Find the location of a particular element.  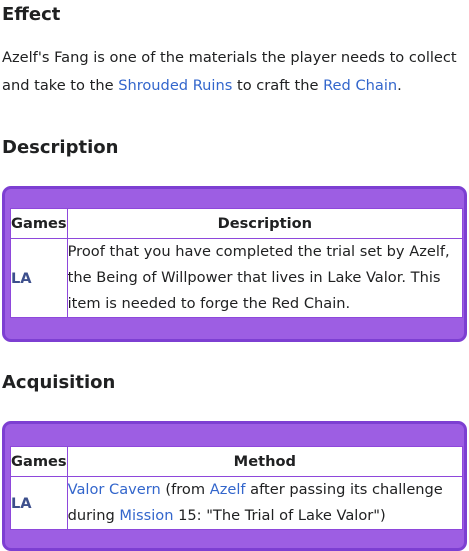

acquisition-heading: Acquisition is located at coordinates (59, 382).